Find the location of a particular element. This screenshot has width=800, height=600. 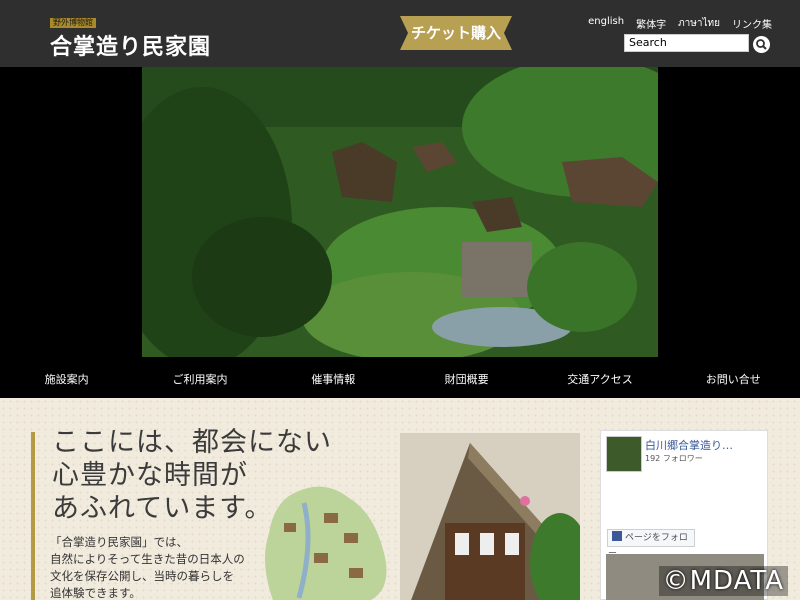

nav-access: 交通アクセス is located at coordinates (599, 380).